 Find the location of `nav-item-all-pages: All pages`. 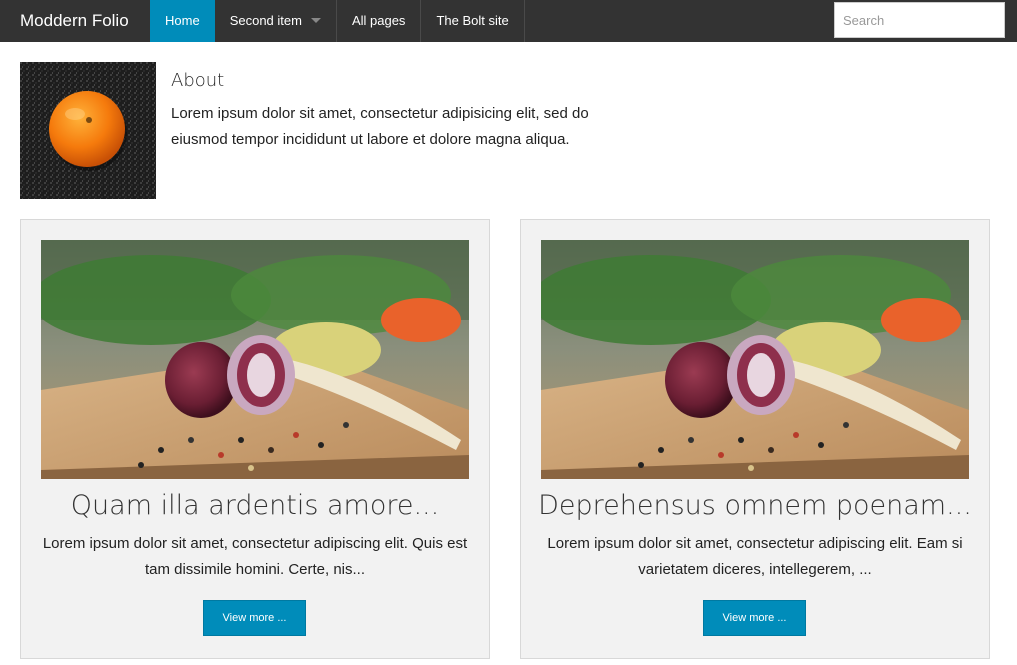

nav-item-all-pages: All pages is located at coordinates (379, 21).